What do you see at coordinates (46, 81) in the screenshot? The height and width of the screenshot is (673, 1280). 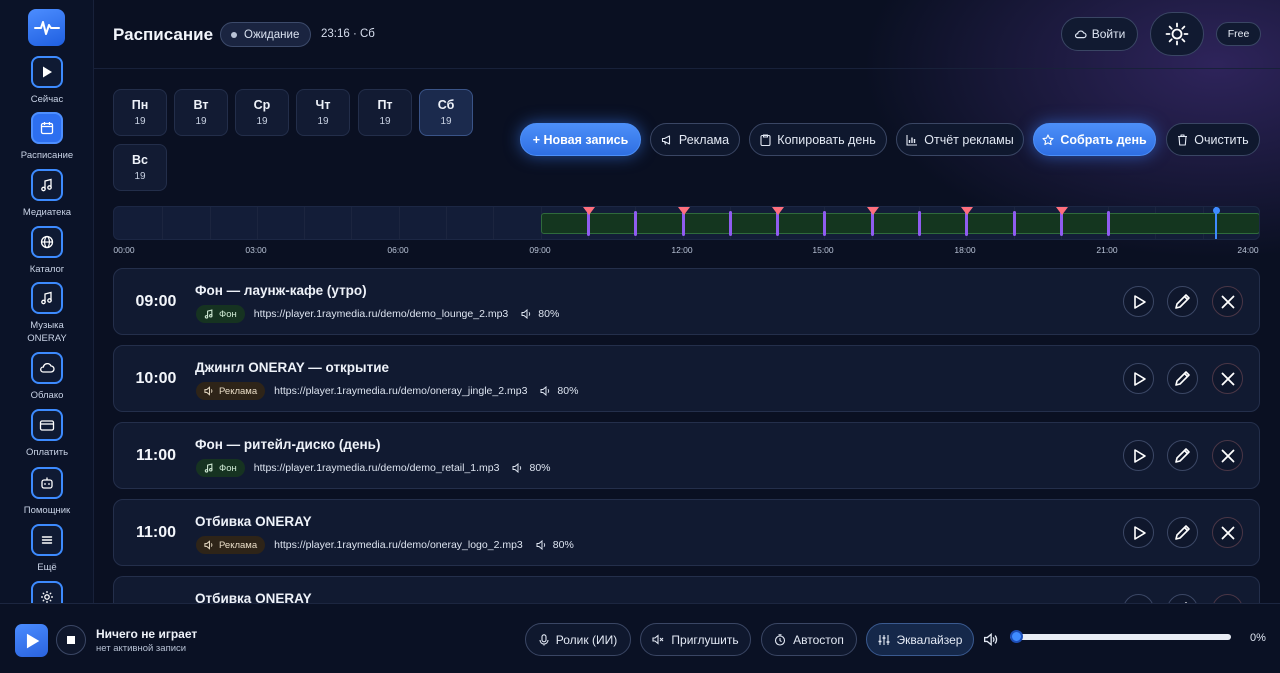 I see `sidebar-item-now: Сейчас` at bounding box center [46, 81].